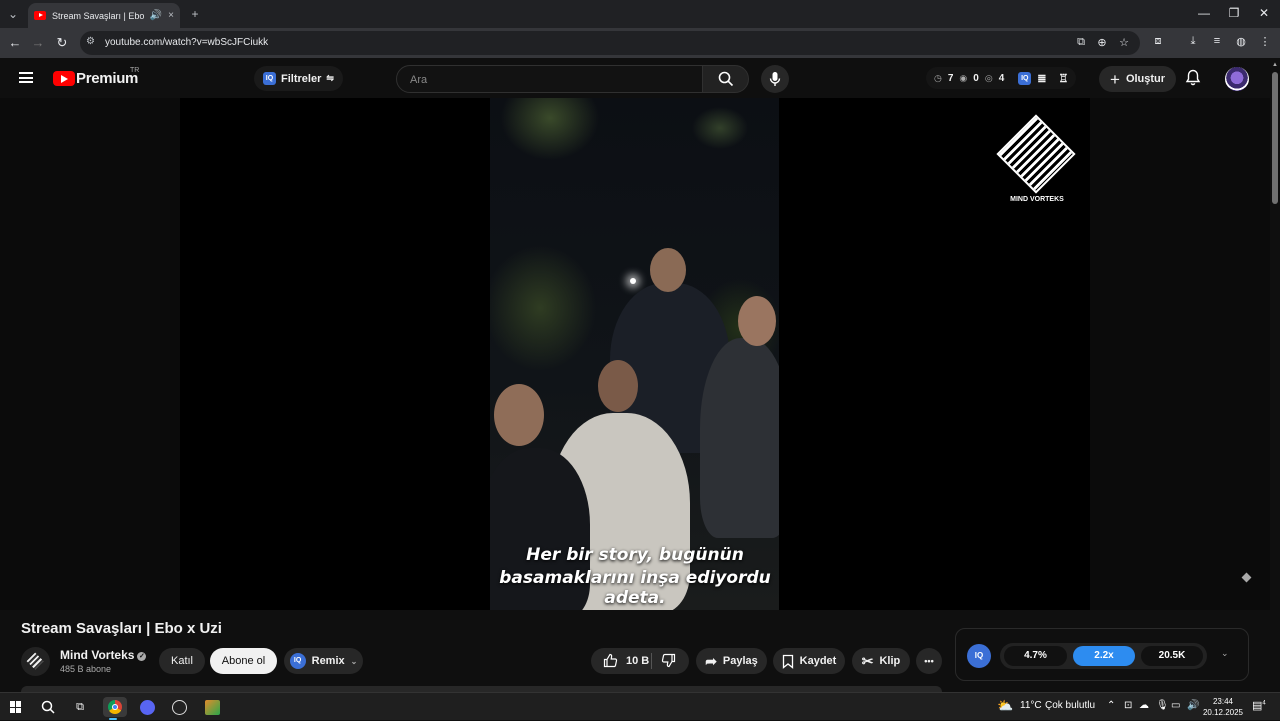 The width and height of the screenshot is (1280, 721). Describe the element at coordinates (638, 660) in the screenshot. I see `like-count: 10 B` at that location.